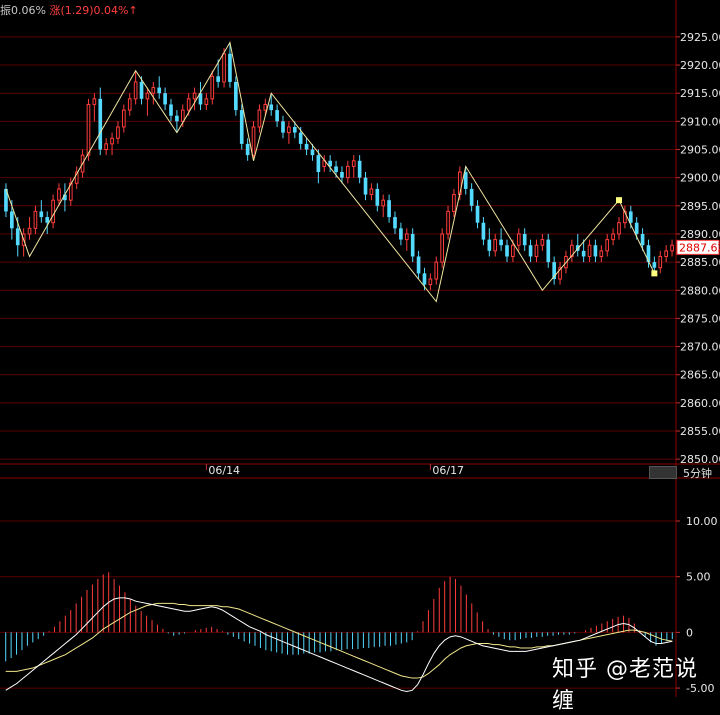 This screenshot has height=715, width=720. Describe the element at coordinates (700, 150) in the screenshot. I see `price-tick-label: 2905.00` at that location.